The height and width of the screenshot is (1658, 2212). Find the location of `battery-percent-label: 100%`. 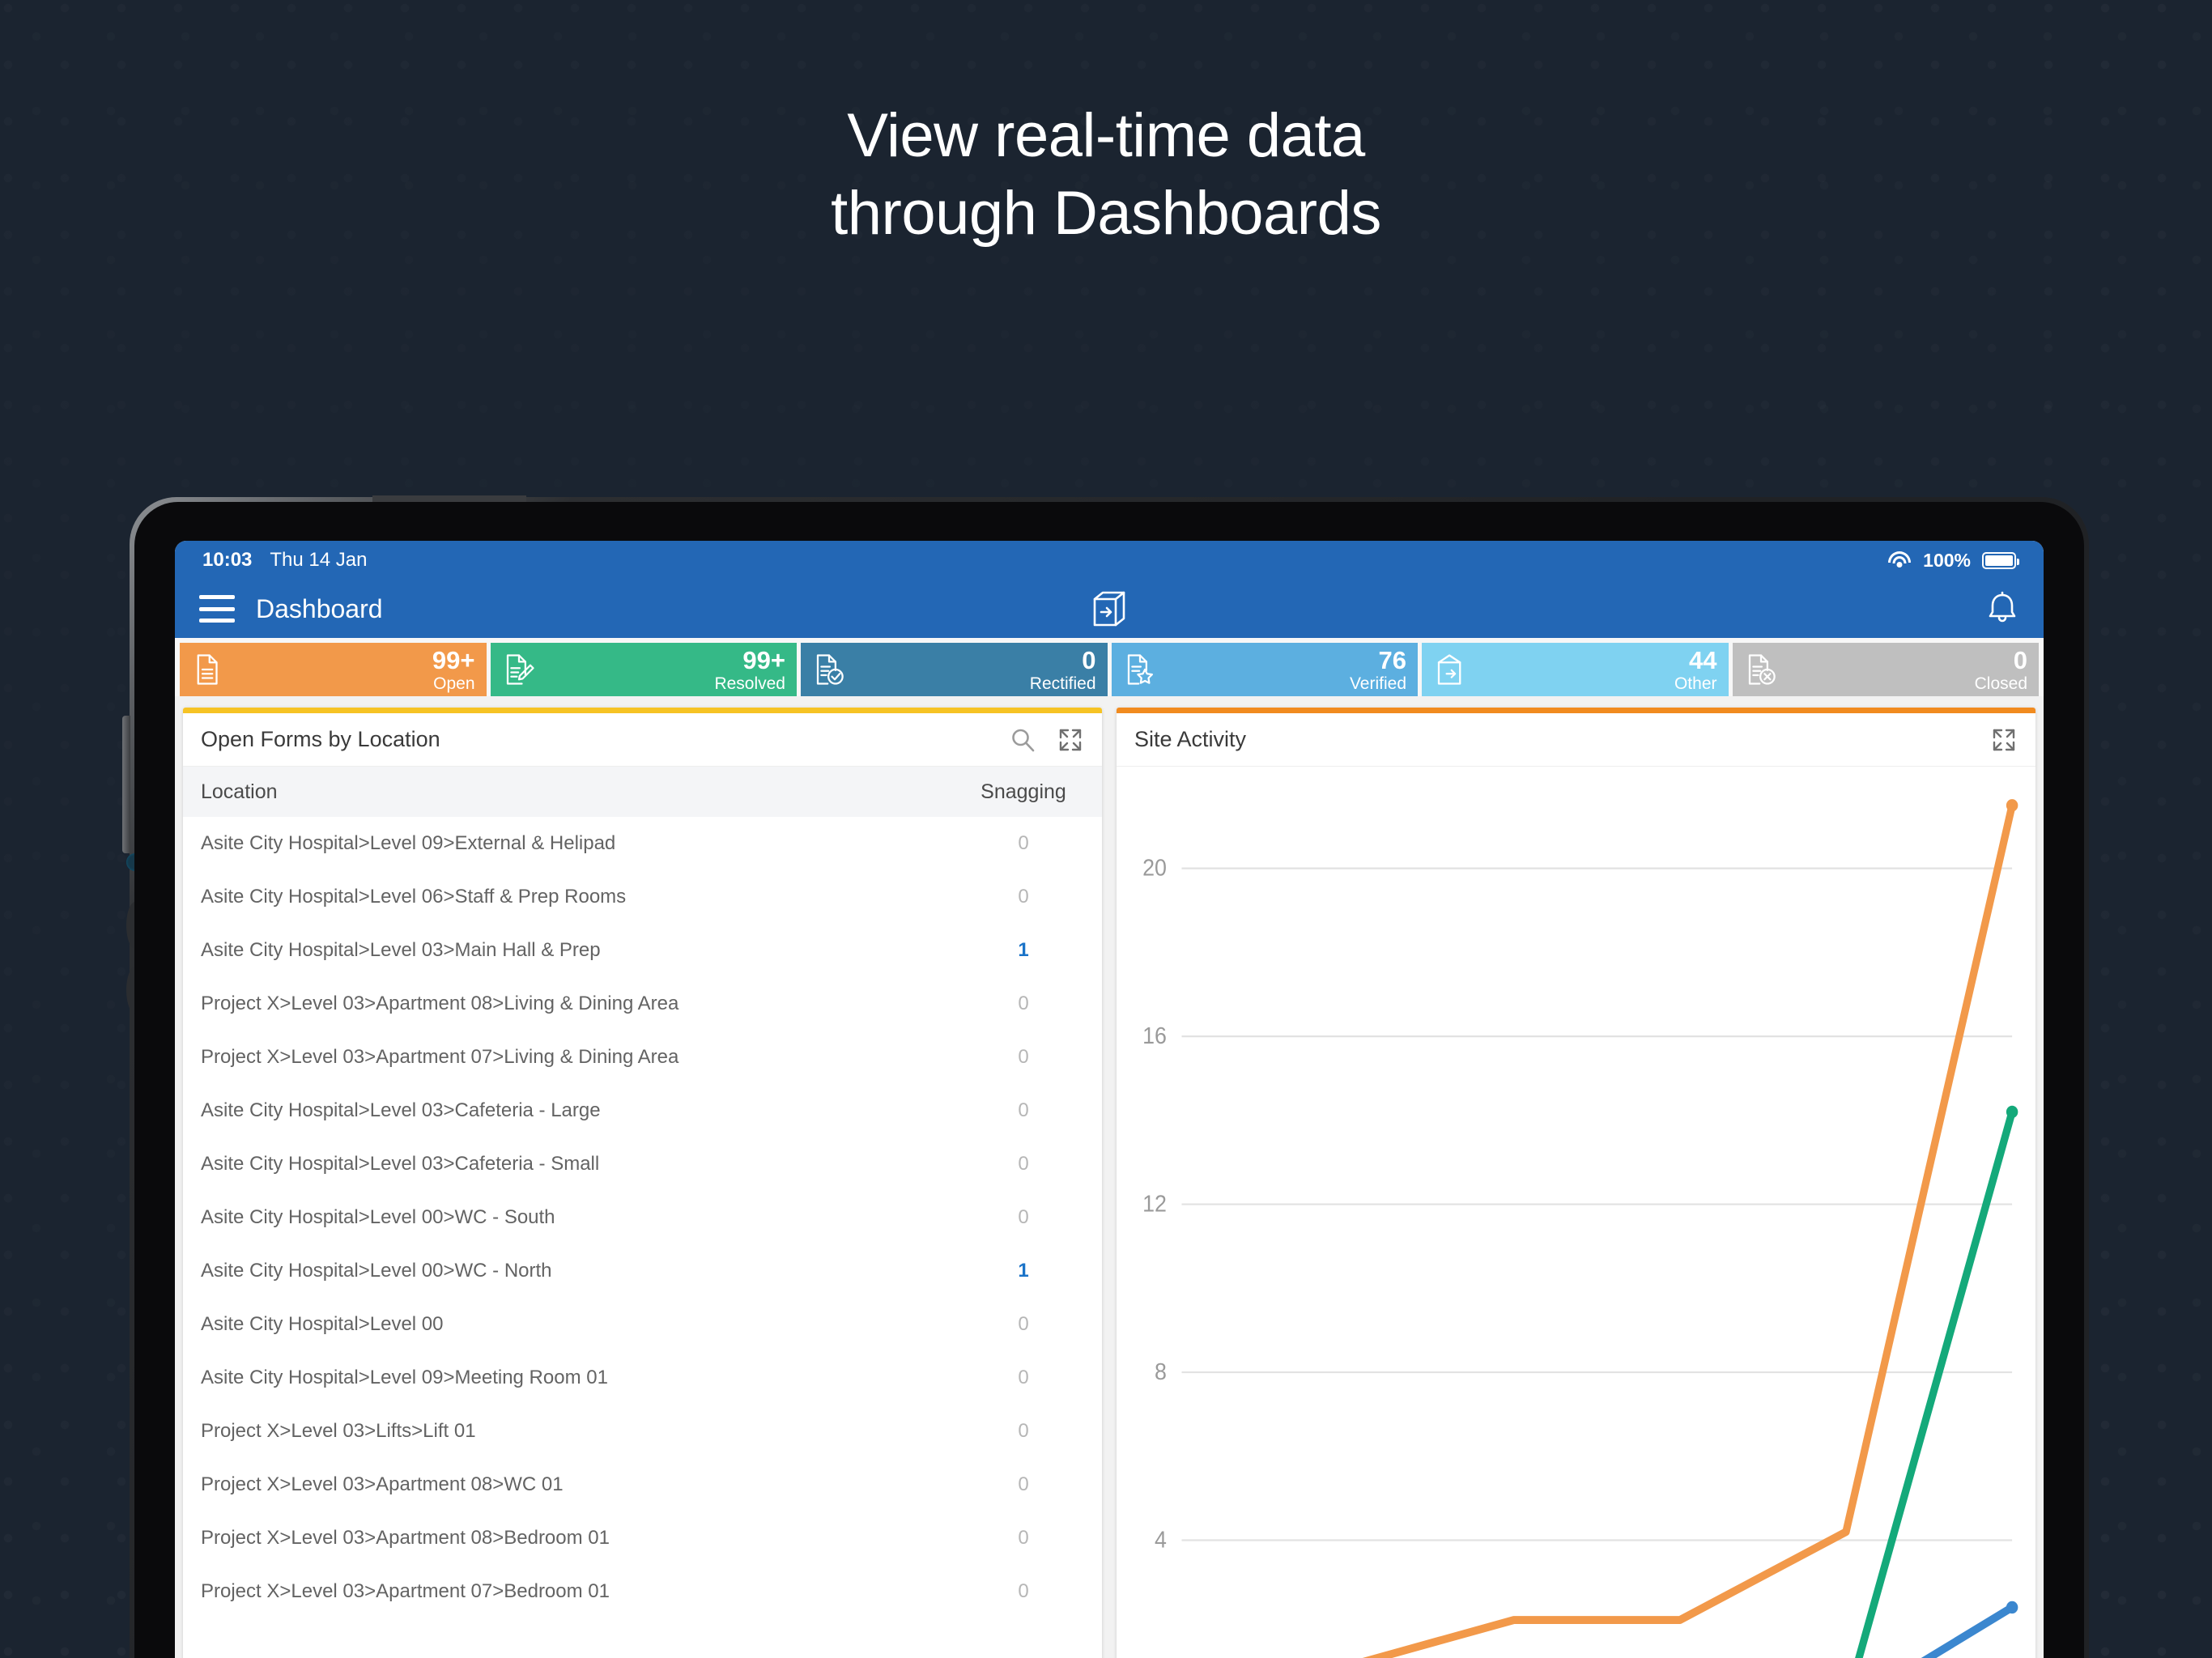

battery-percent-label: 100% is located at coordinates (1947, 560).